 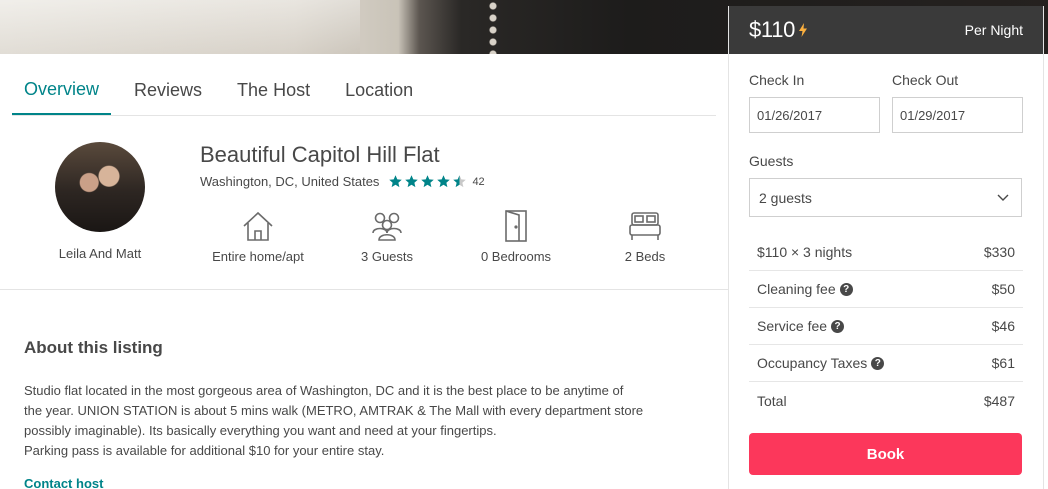 What do you see at coordinates (772, 29) in the screenshot?
I see `nightly-price: $110` at bounding box center [772, 29].